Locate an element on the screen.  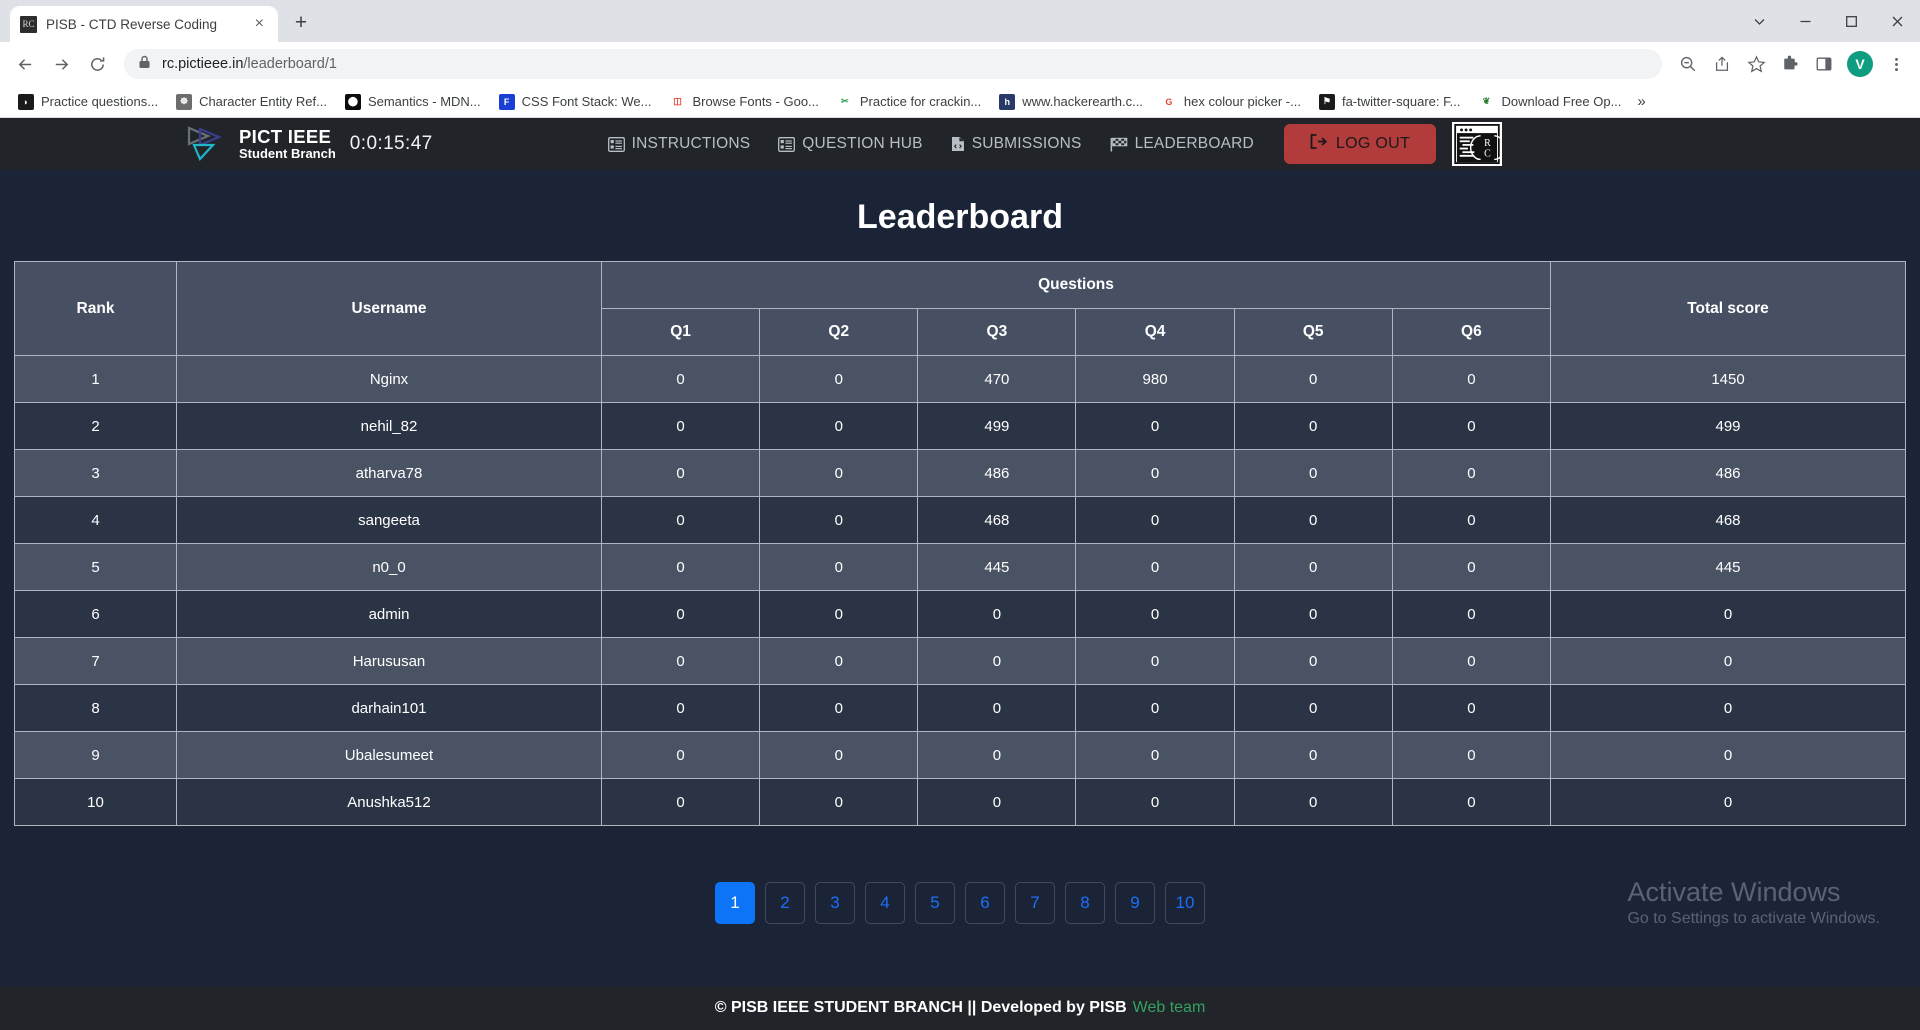
reverse-coding-logo: R C is located at coordinates (1477, 144).